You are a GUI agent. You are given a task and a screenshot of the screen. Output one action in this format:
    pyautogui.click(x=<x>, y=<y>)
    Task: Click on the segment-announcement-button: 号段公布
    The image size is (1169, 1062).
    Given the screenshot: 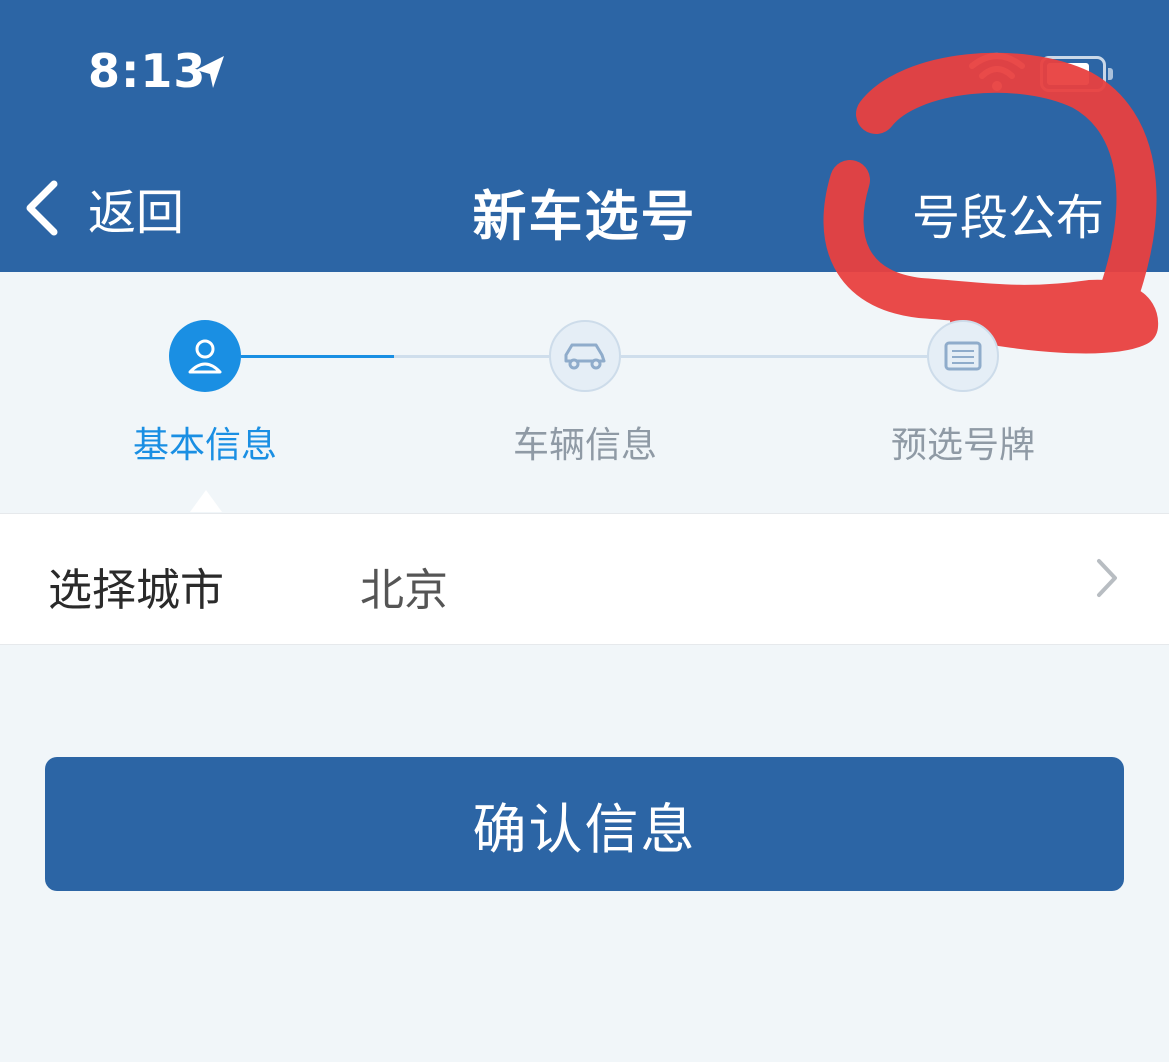 What is the action you would take?
    pyautogui.click(x=1008, y=213)
    